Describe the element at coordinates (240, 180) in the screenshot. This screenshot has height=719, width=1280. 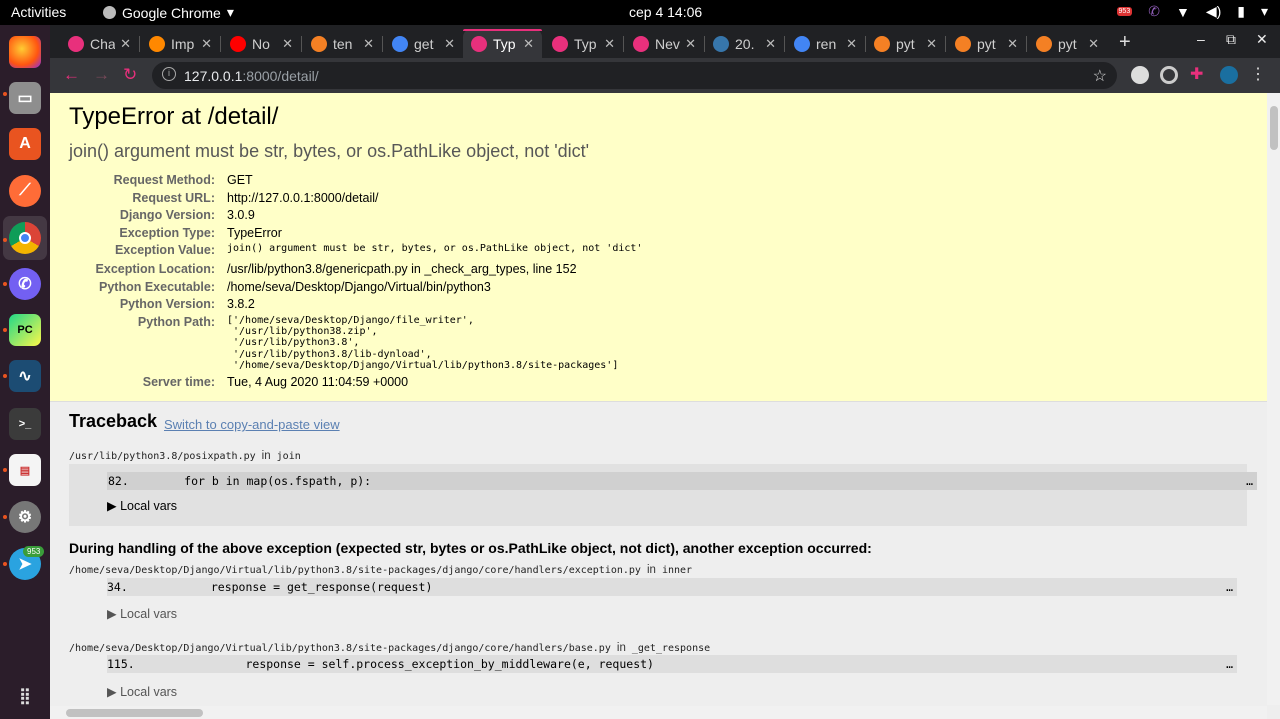
I see `meta-value: GET` at that location.